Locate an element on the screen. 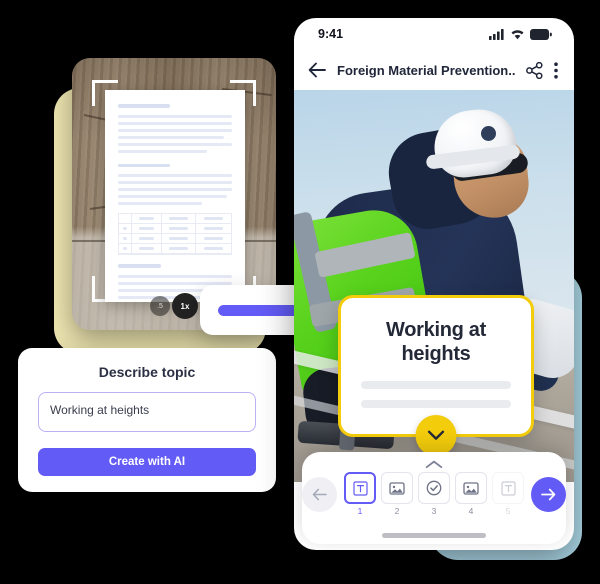  signal-icon is located at coordinates (496, 34).